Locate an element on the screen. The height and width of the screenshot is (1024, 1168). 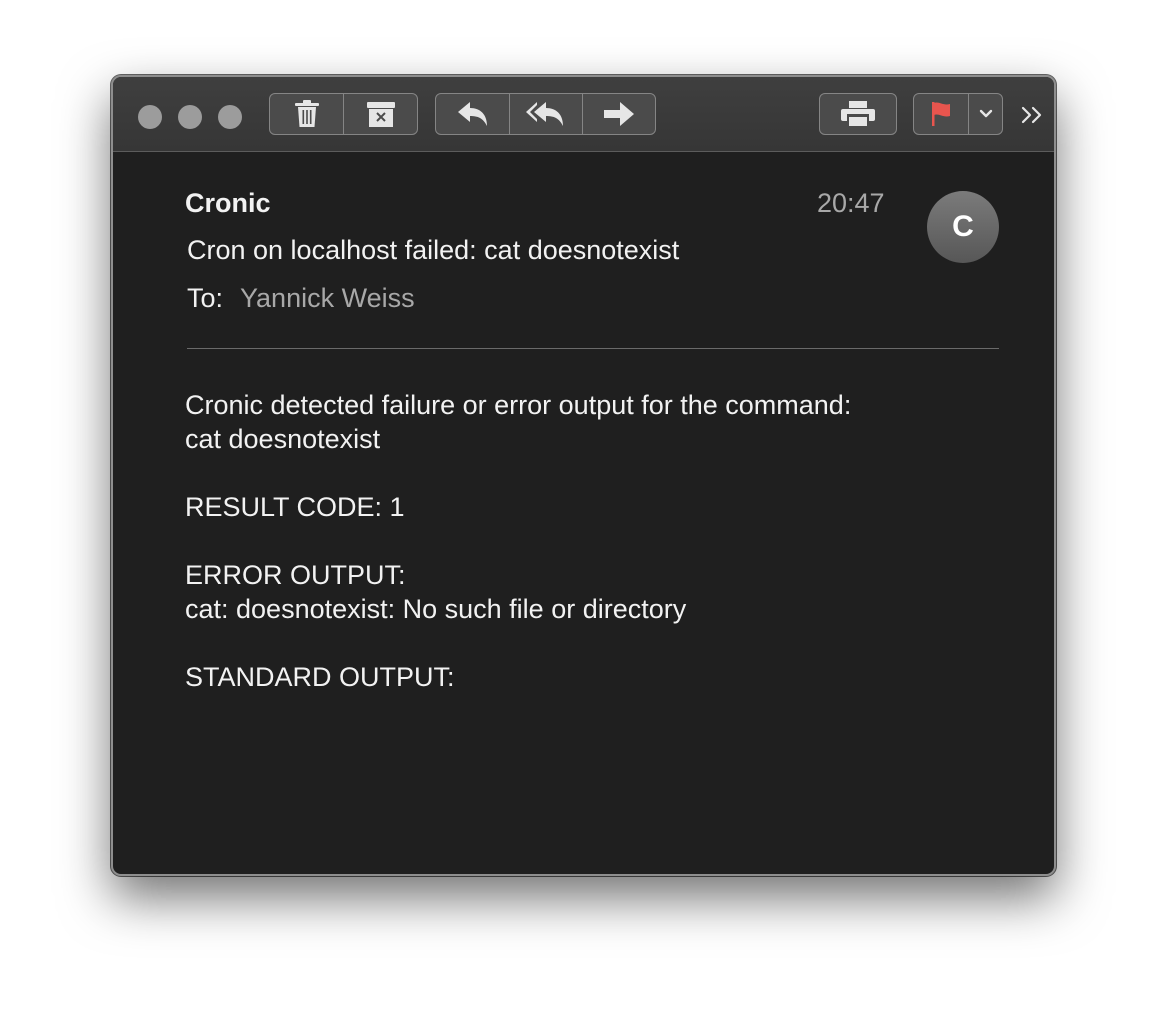
flag-icon is located at coordinates (941, 114).